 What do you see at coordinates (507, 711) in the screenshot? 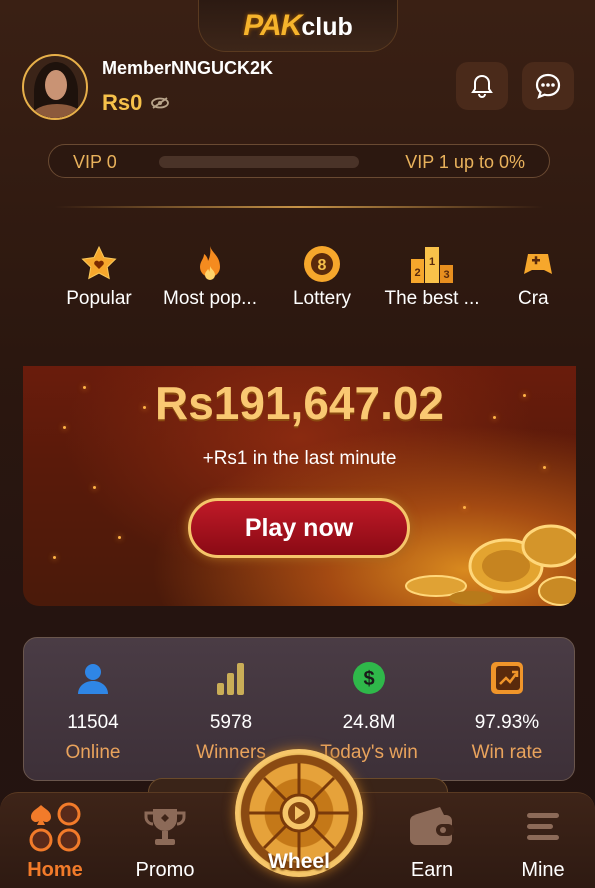
I see `stat-win-rate: 97.93% Win rate` at bounding box center [507, 711].